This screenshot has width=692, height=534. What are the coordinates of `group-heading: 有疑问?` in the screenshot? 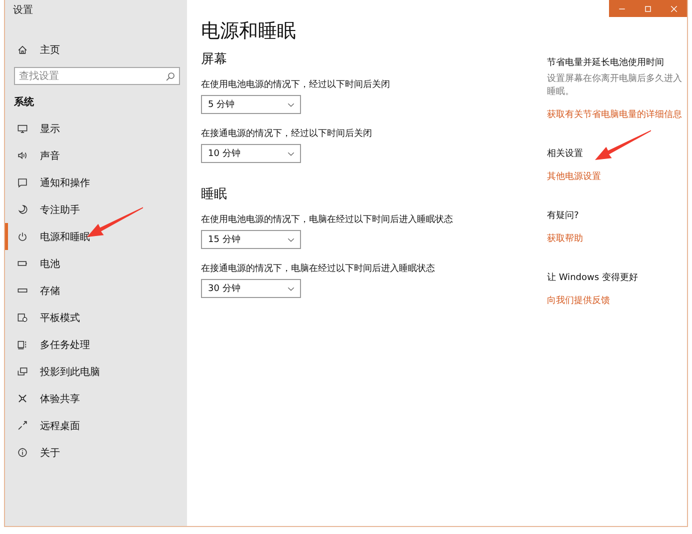 It's located at (563, 216).